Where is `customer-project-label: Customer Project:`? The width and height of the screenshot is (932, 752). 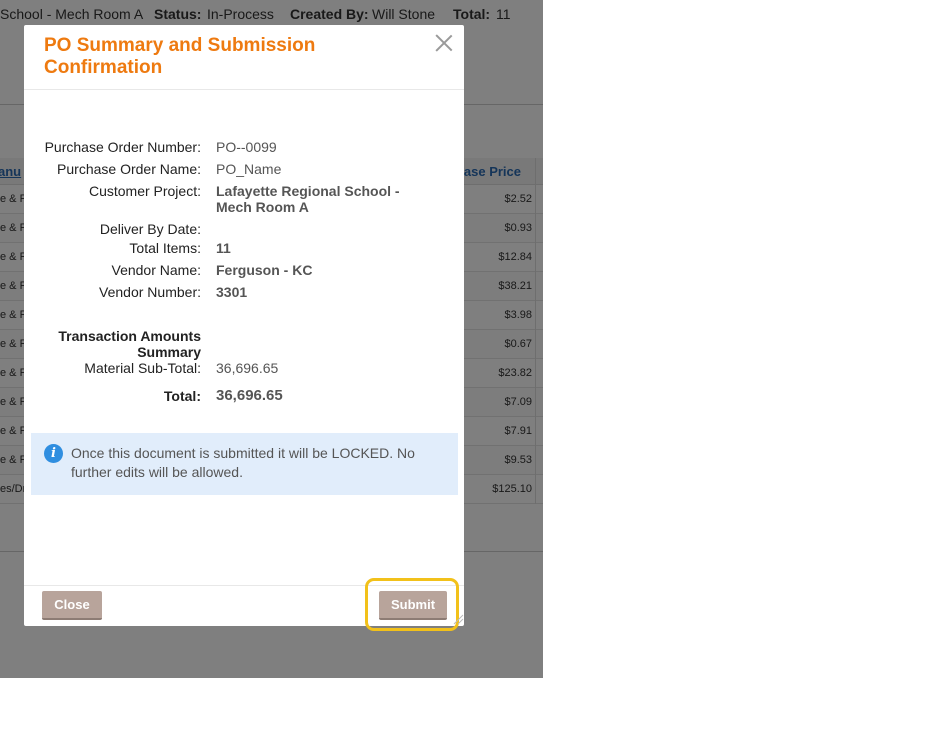
customer-project-label: Customer Project: is located at coordinates (144, 191).